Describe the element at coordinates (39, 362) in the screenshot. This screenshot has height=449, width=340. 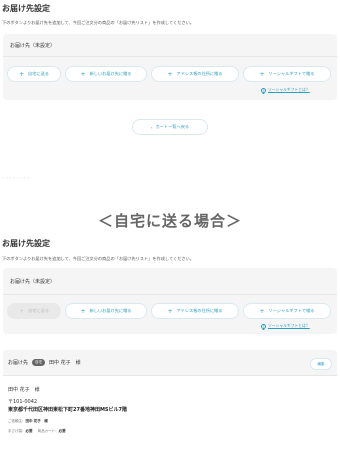
I see `home-badge: 自宅` at that location.